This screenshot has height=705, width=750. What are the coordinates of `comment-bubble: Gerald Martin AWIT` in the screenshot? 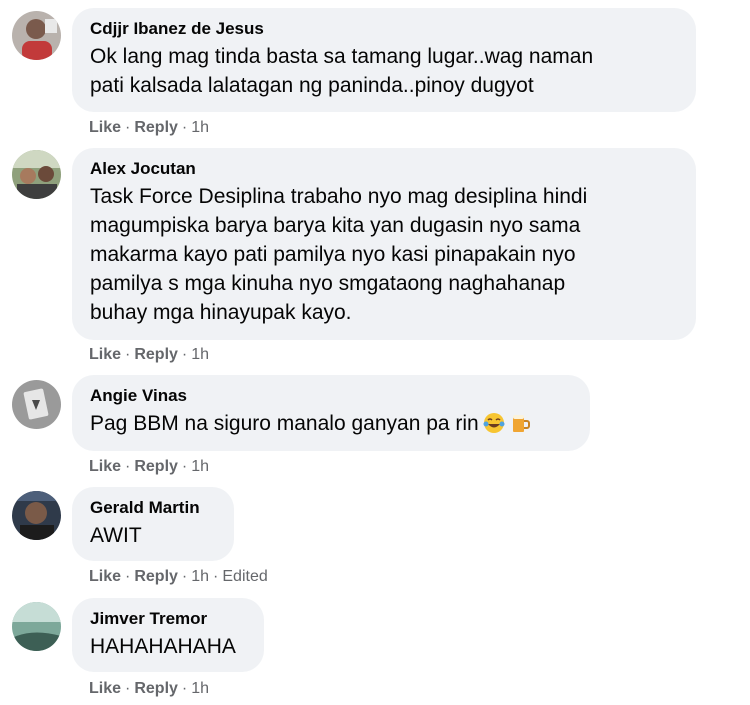 It's located at (153, 524).